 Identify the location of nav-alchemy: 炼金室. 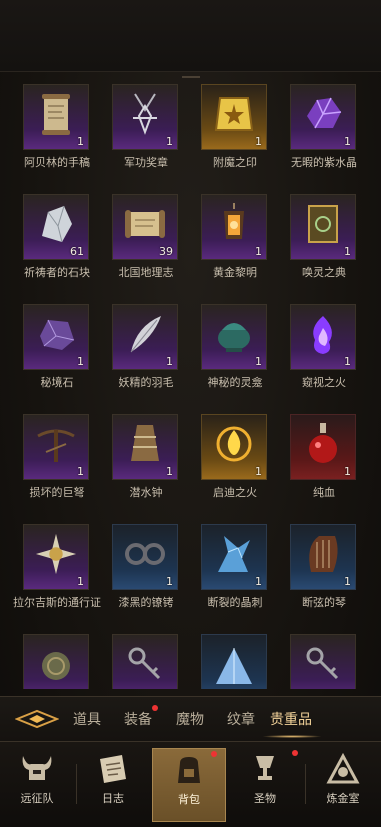
(343, 785).